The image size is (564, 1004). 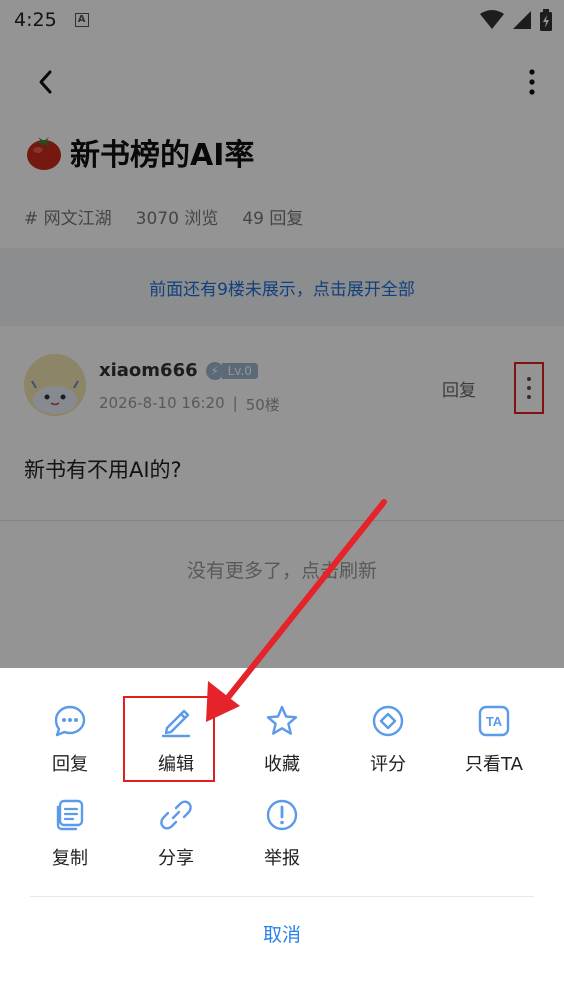 What do you see at coordinates (176, 834) in the screenshot?
I see `action-share: 分享` at bounding box center [176, 834].